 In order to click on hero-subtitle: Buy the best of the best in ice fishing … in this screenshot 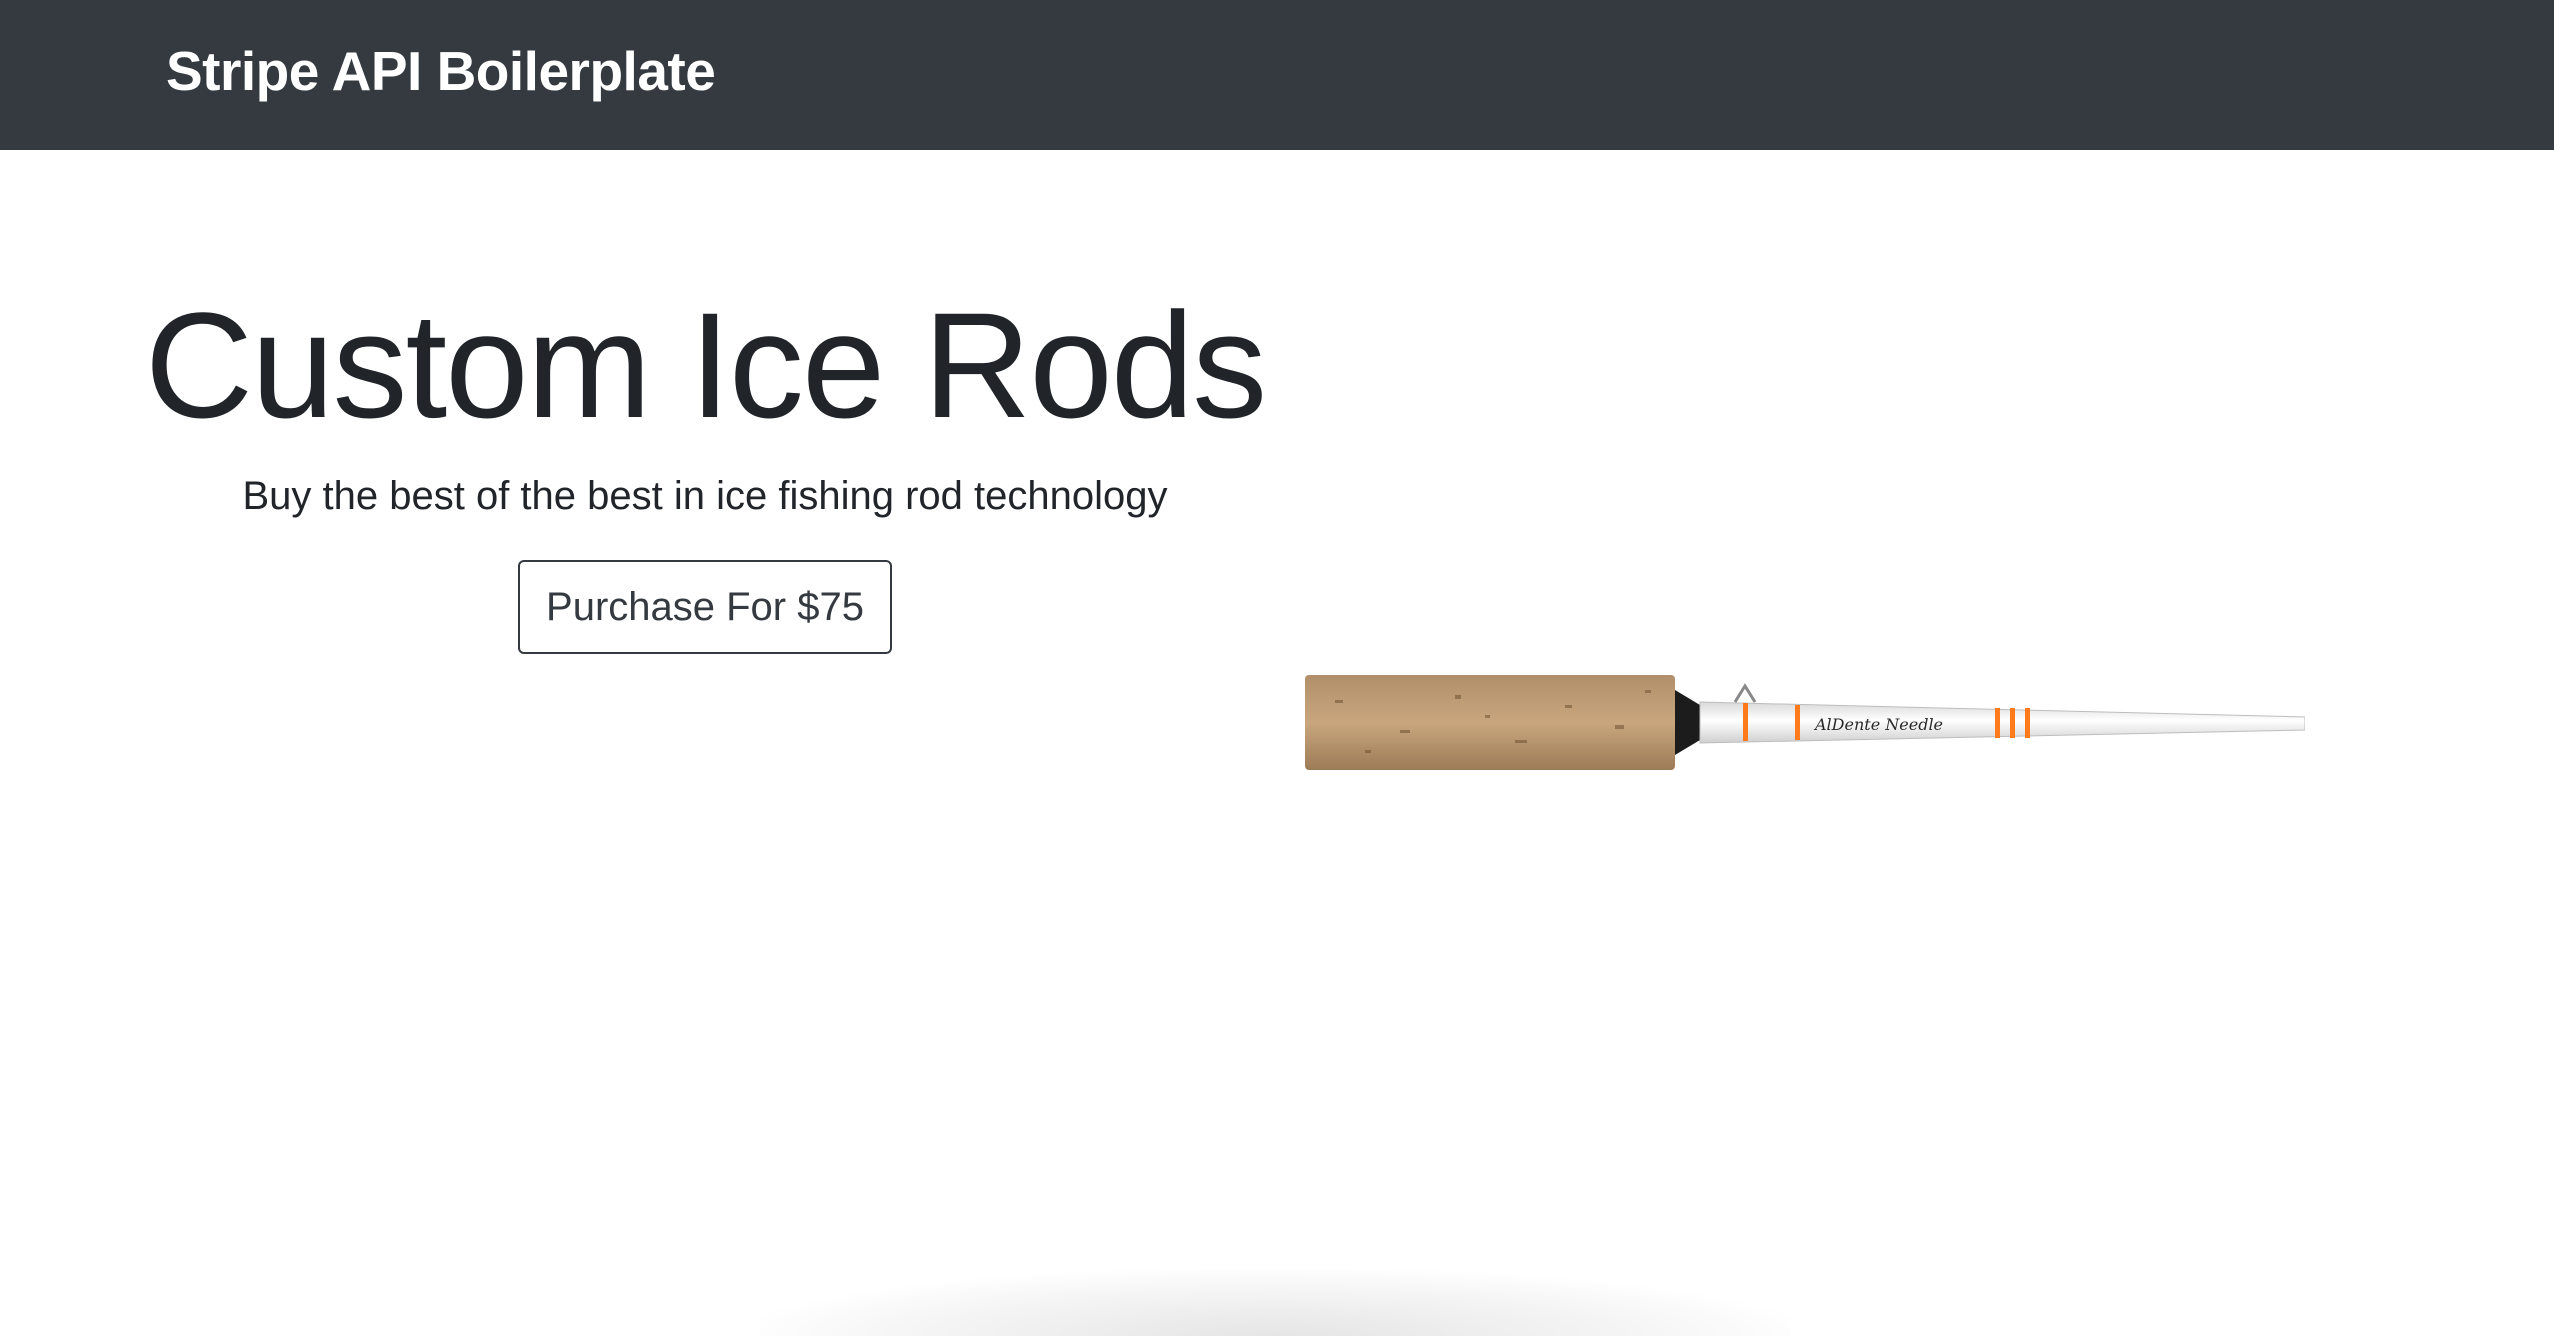, I will do `click(705, 496)`.